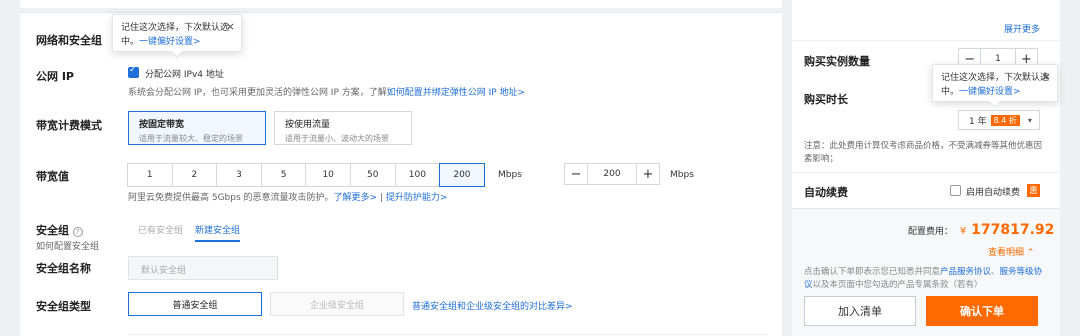 This screenshot has width=1080, height=336. What do you see at coordinates (510, 175) in the screenshot?
I see `bandwidth-unit: Mbps` at bounding box center [510, 175].